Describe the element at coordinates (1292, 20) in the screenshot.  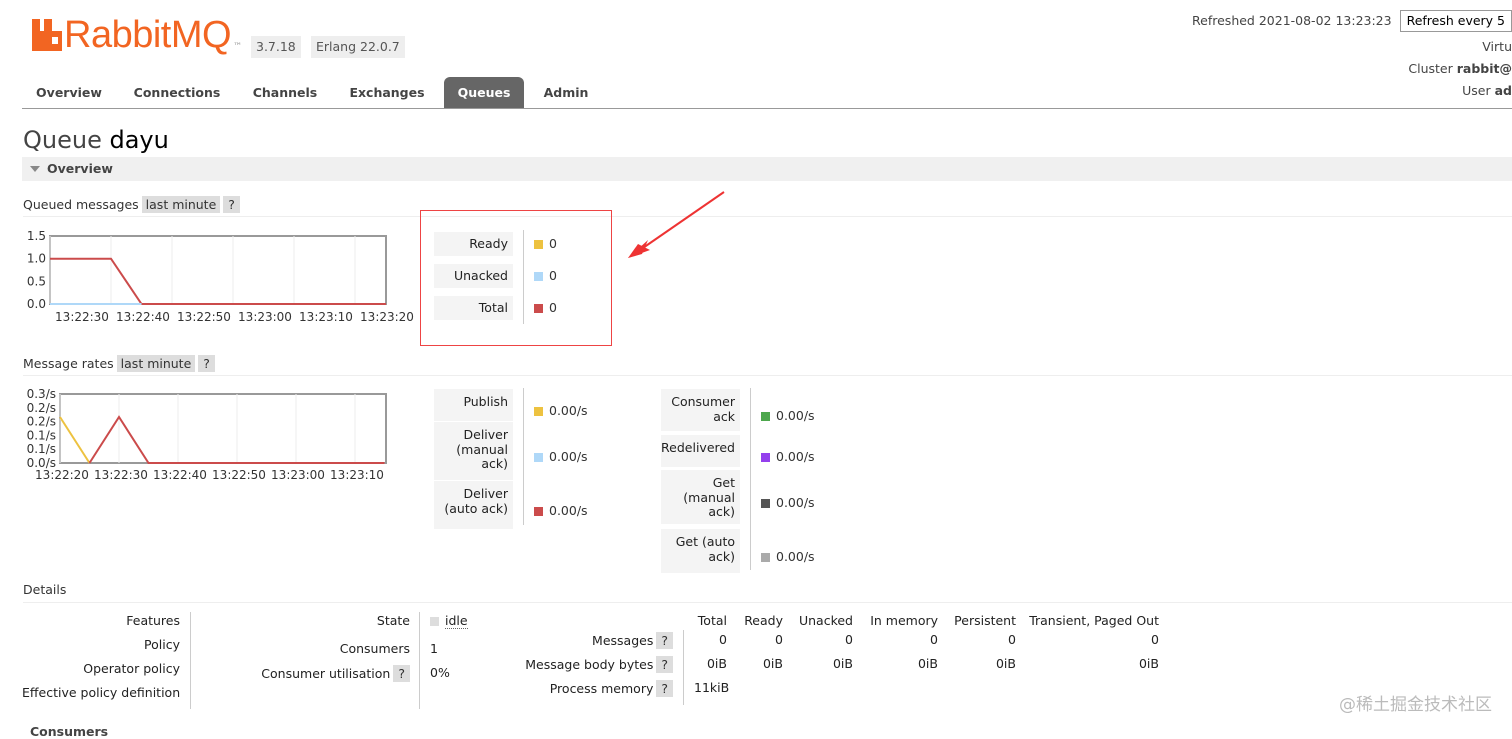
I see `refreshed-timestamp: Refreshed 2021-08-02 13:23:23` at that location.